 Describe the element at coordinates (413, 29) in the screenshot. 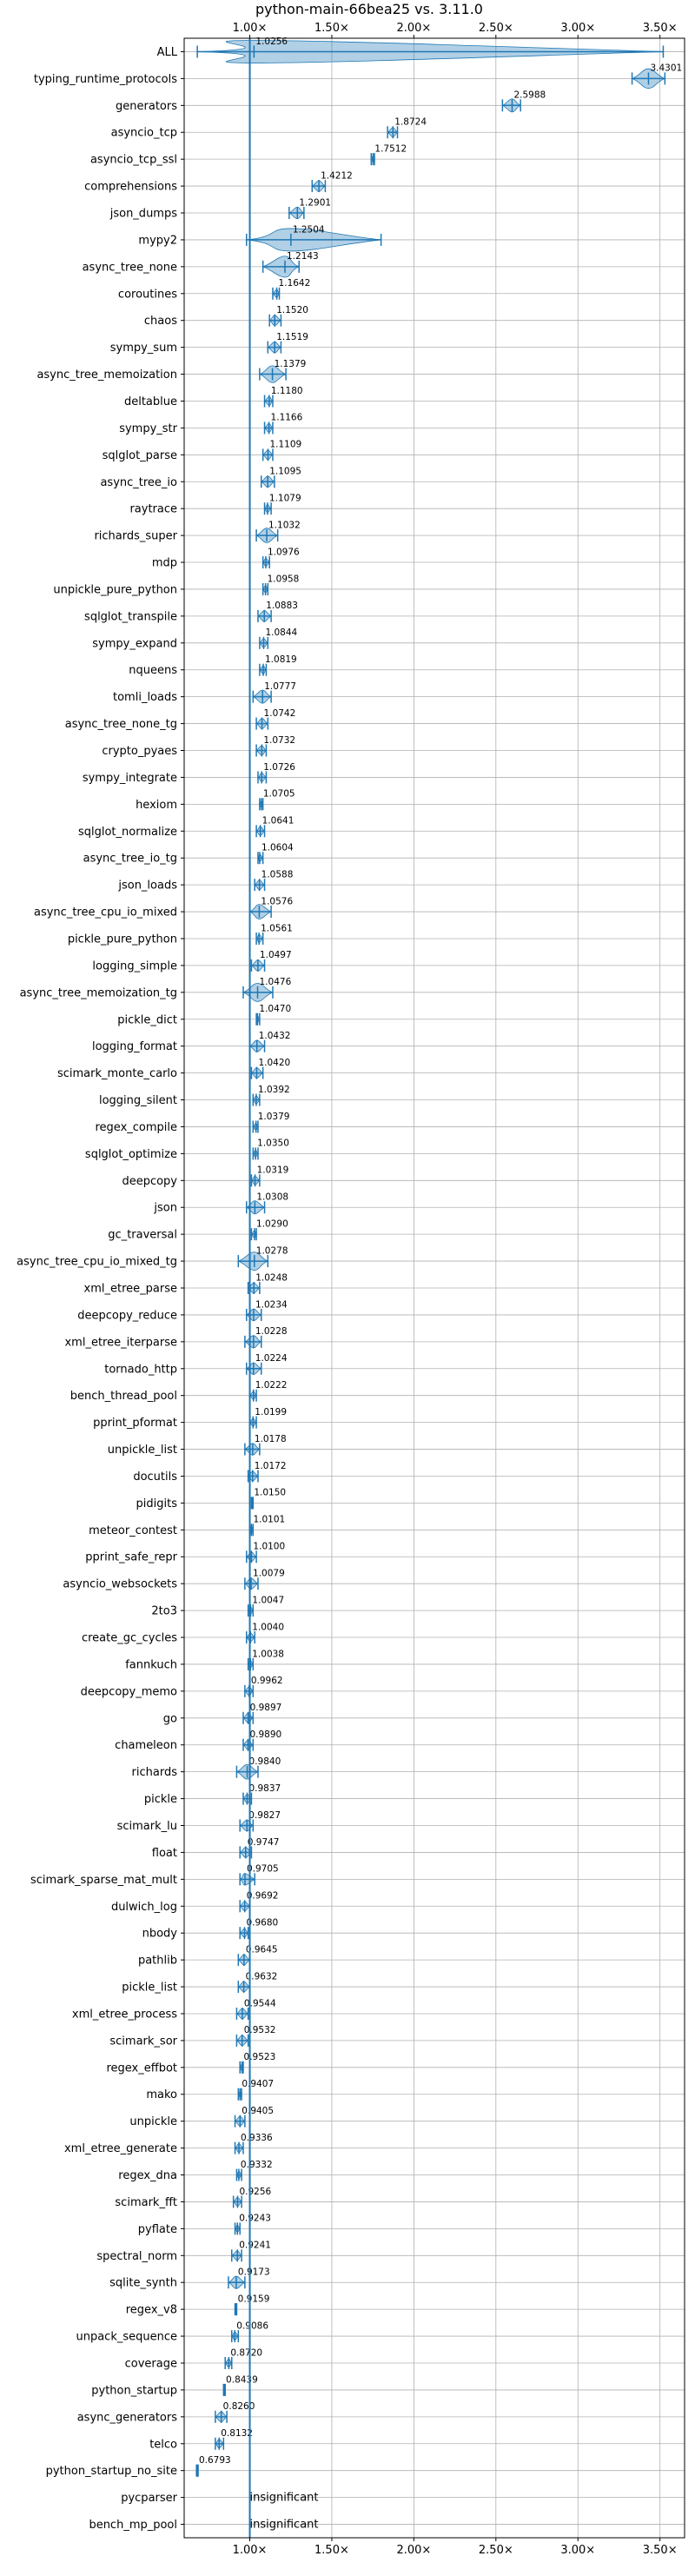

I see `x-tick-label-top: 2.00×` at that location.